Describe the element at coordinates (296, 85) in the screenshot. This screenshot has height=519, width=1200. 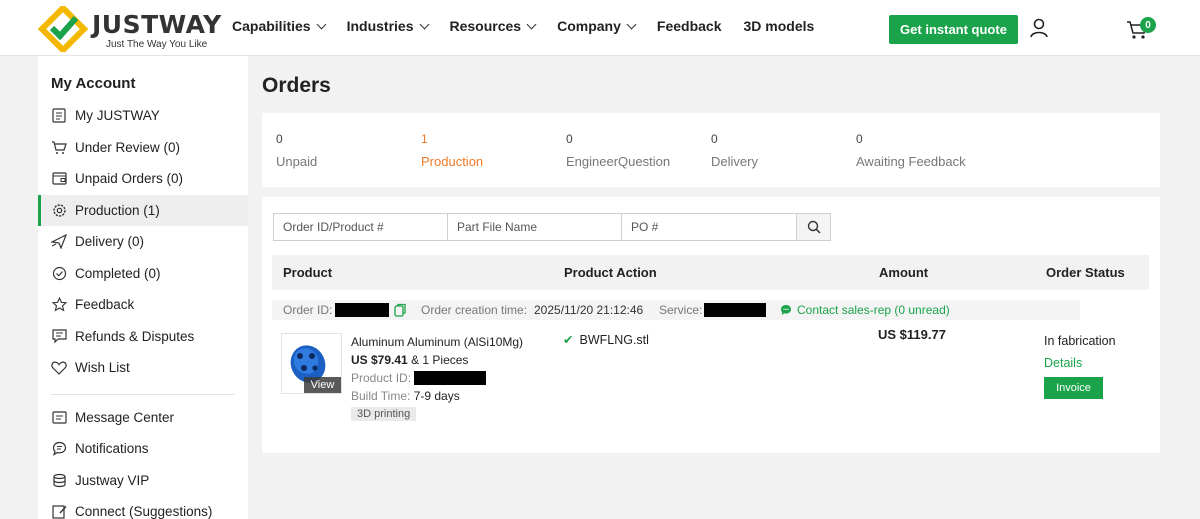
I see `page-title: Orders` at that location.